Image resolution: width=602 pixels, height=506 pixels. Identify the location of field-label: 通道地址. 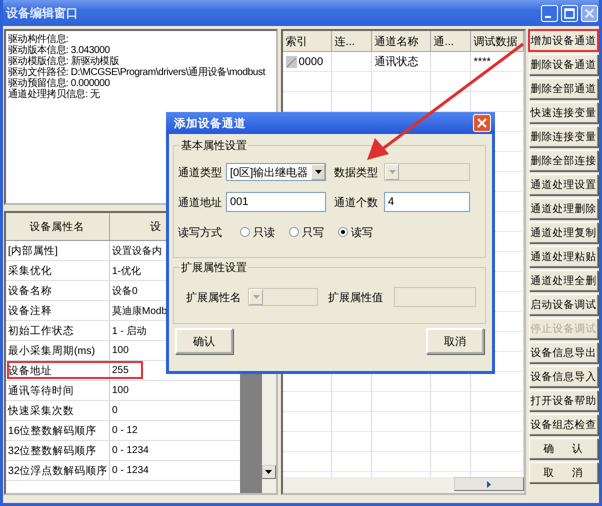
(200, 203).